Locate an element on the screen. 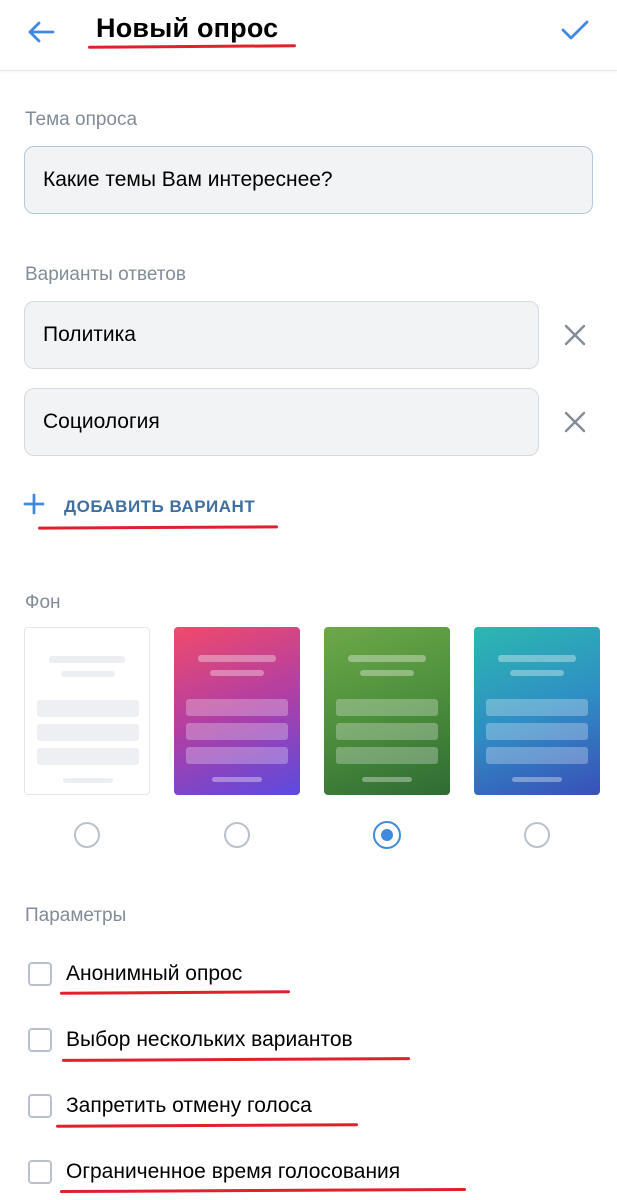  topic-input: Какие темы Вам интереснее? is located at coordinates (308, 180).